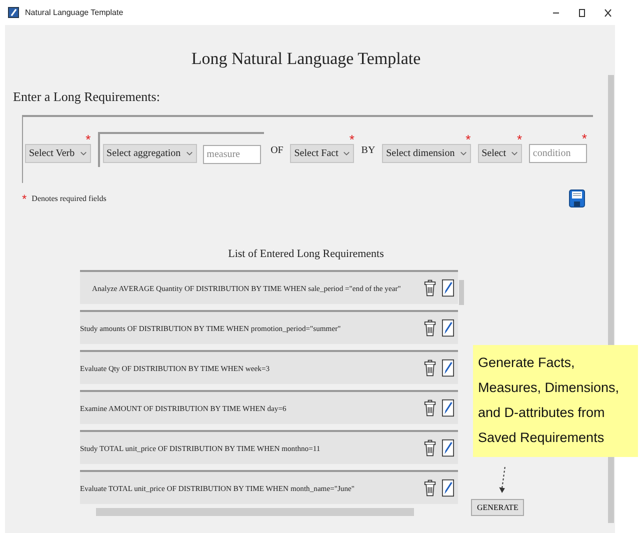 The image size is (639, 533). I want to click on dropdown: Select dimension, so click(426, 153).